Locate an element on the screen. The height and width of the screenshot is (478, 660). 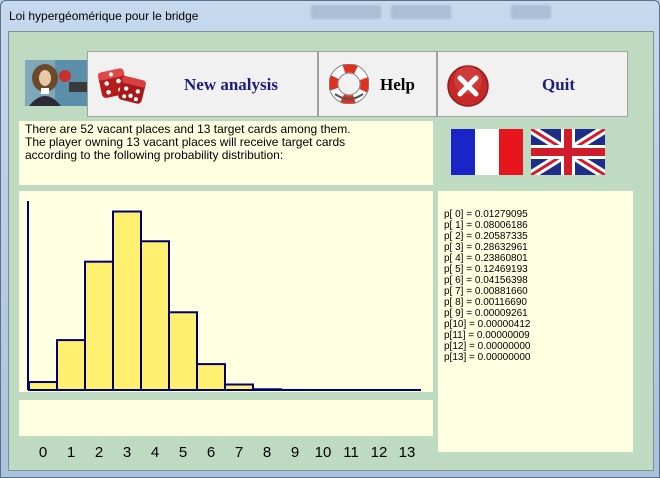
probability-item: p[ 5] = 0.12469193 is located at coordinates (486, 269).